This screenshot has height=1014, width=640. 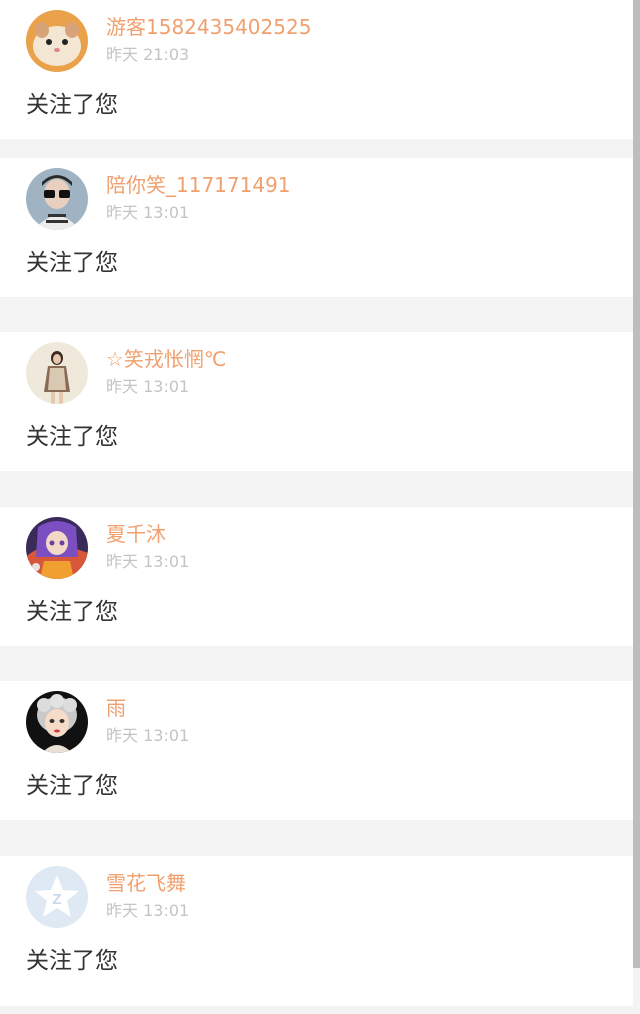 What do you see at coordinates (636, 484) in the screenshot?
I see `scrollbar` at bounding box center [636, 484].